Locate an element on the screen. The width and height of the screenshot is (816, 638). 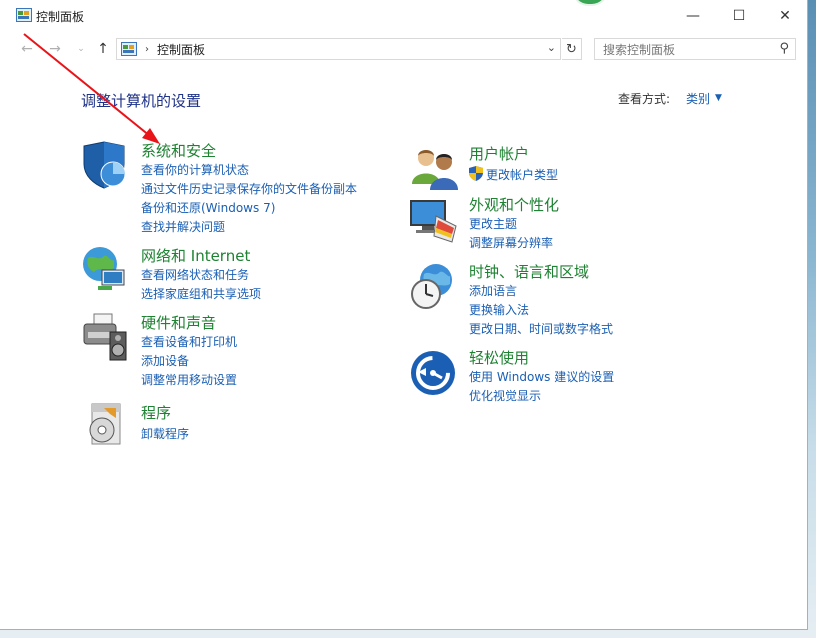
search-input: 搜索控制面板 is located at coordinates (639, 49).